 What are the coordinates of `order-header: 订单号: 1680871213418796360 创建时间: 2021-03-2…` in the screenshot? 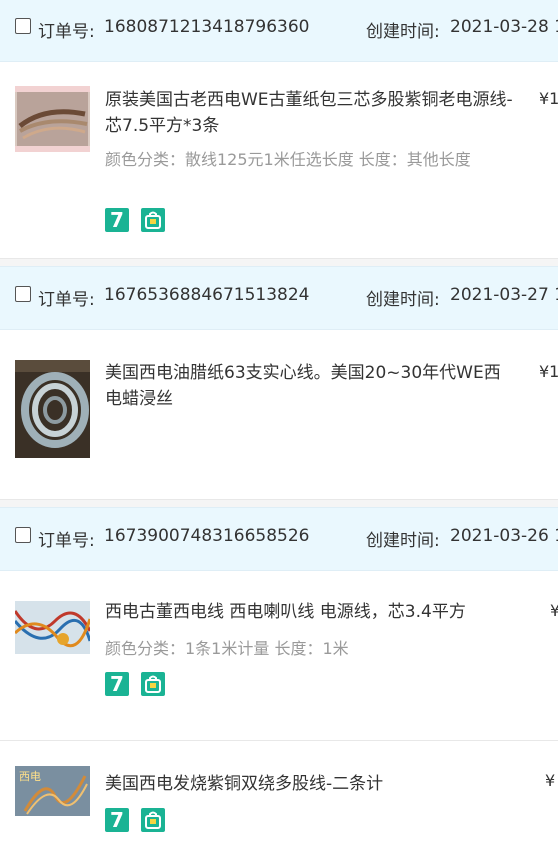 It's located at (279, 31).